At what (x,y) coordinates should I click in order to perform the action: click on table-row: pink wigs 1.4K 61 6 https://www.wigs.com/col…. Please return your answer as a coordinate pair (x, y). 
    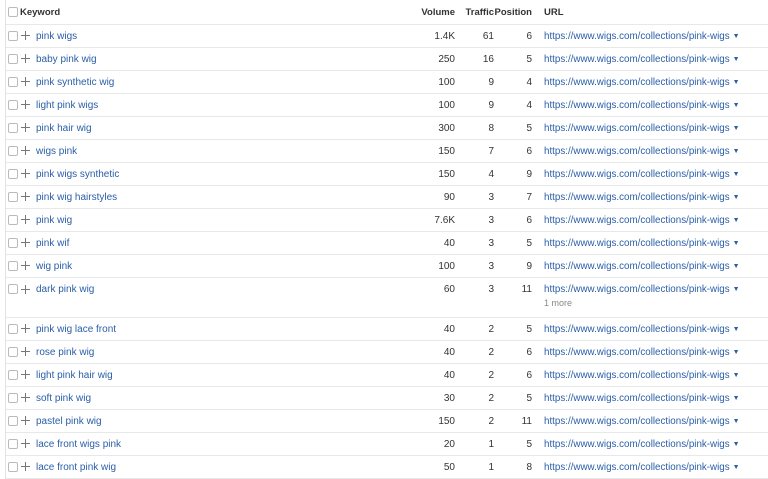
    Looking at the image, I should click on (387, 36).